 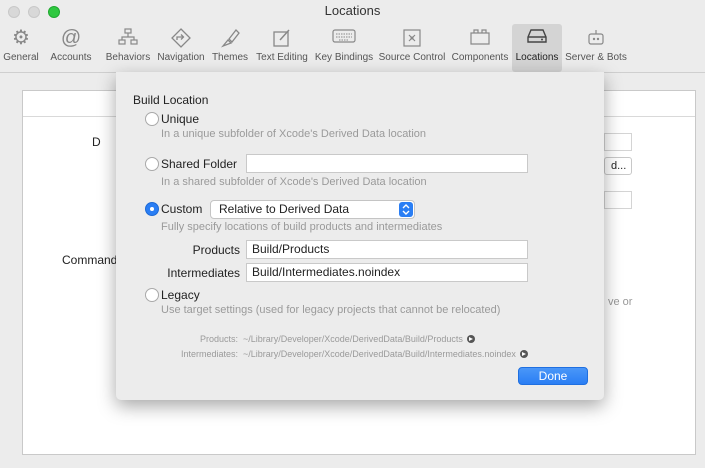 What do you see at coordinates (128, 57) in the screenshot?
I see `tab-label: Behaviors` at bounding box center [128, 57].